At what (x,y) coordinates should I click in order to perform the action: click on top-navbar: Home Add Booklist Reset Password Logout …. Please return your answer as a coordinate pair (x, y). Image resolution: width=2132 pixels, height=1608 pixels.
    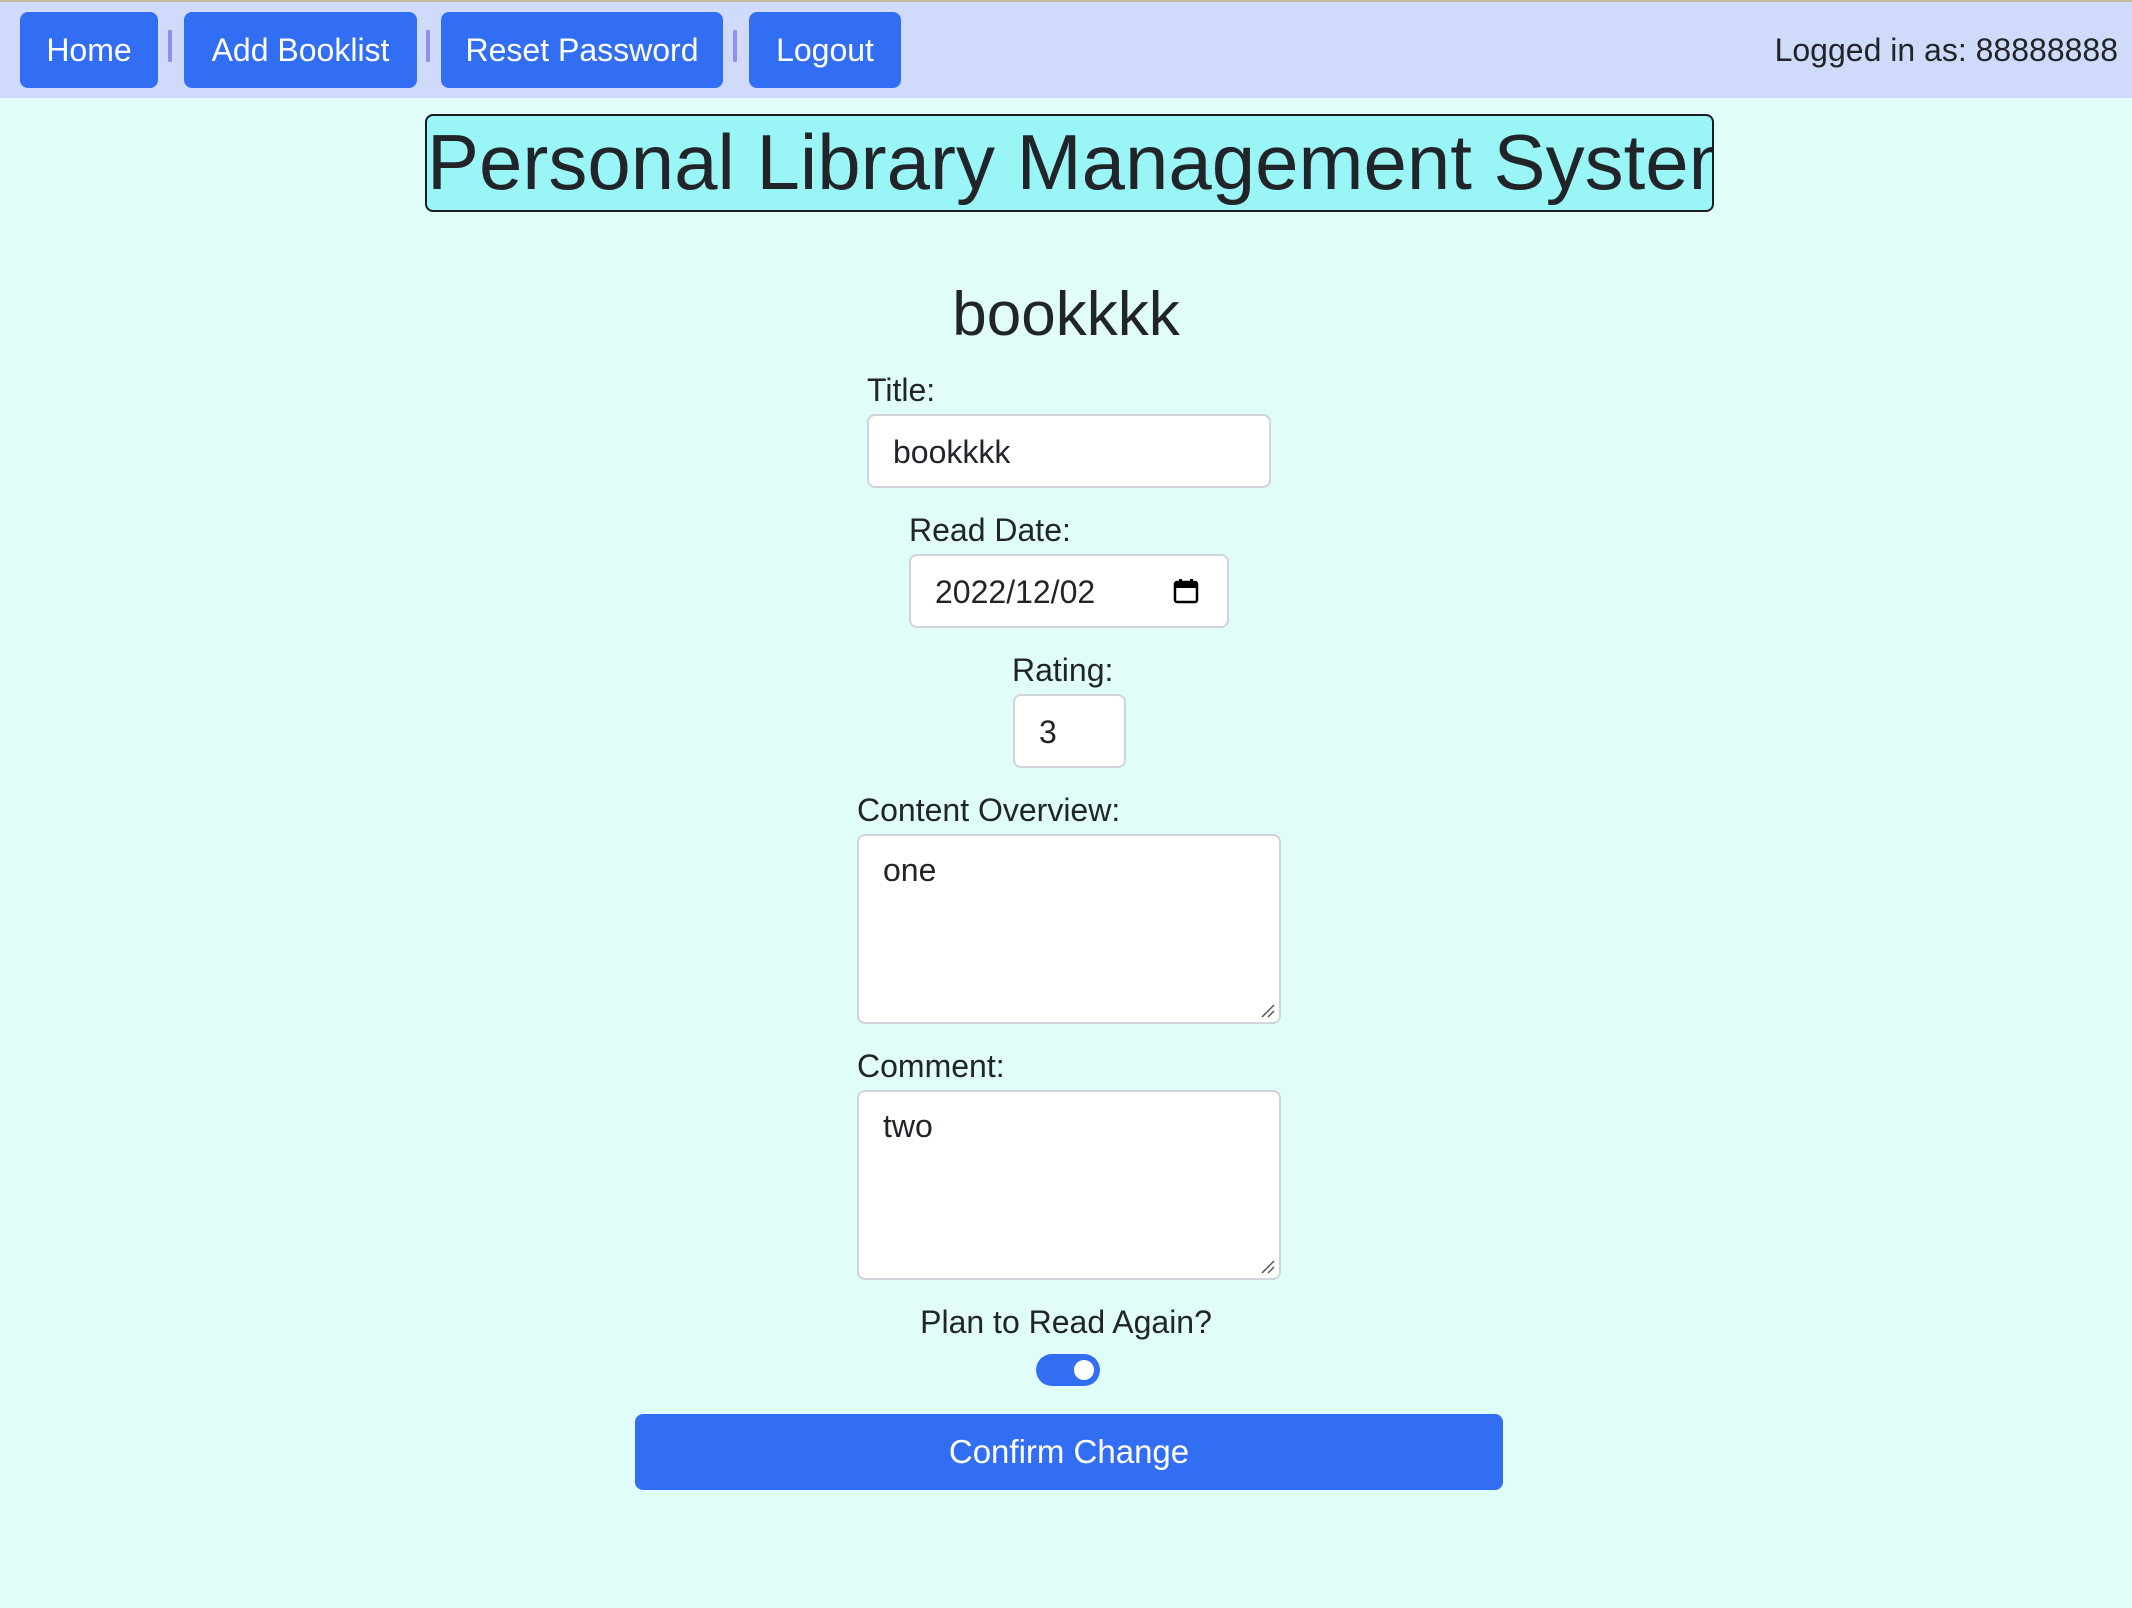
    Looking at the image, I should click on (1066, 49).